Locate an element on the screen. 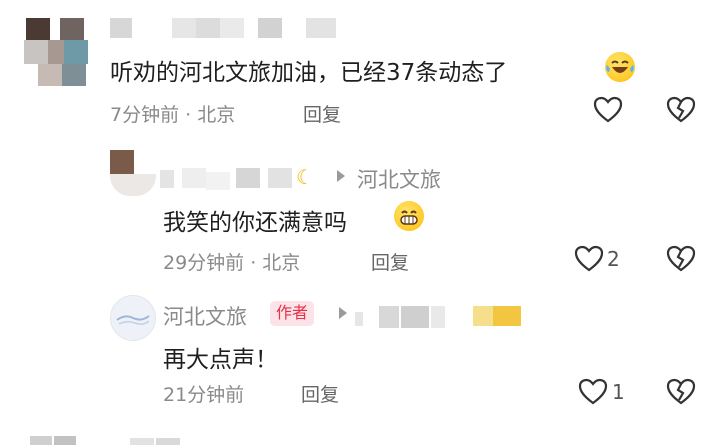  like-count: 2 is located at coordinates (613, 259).